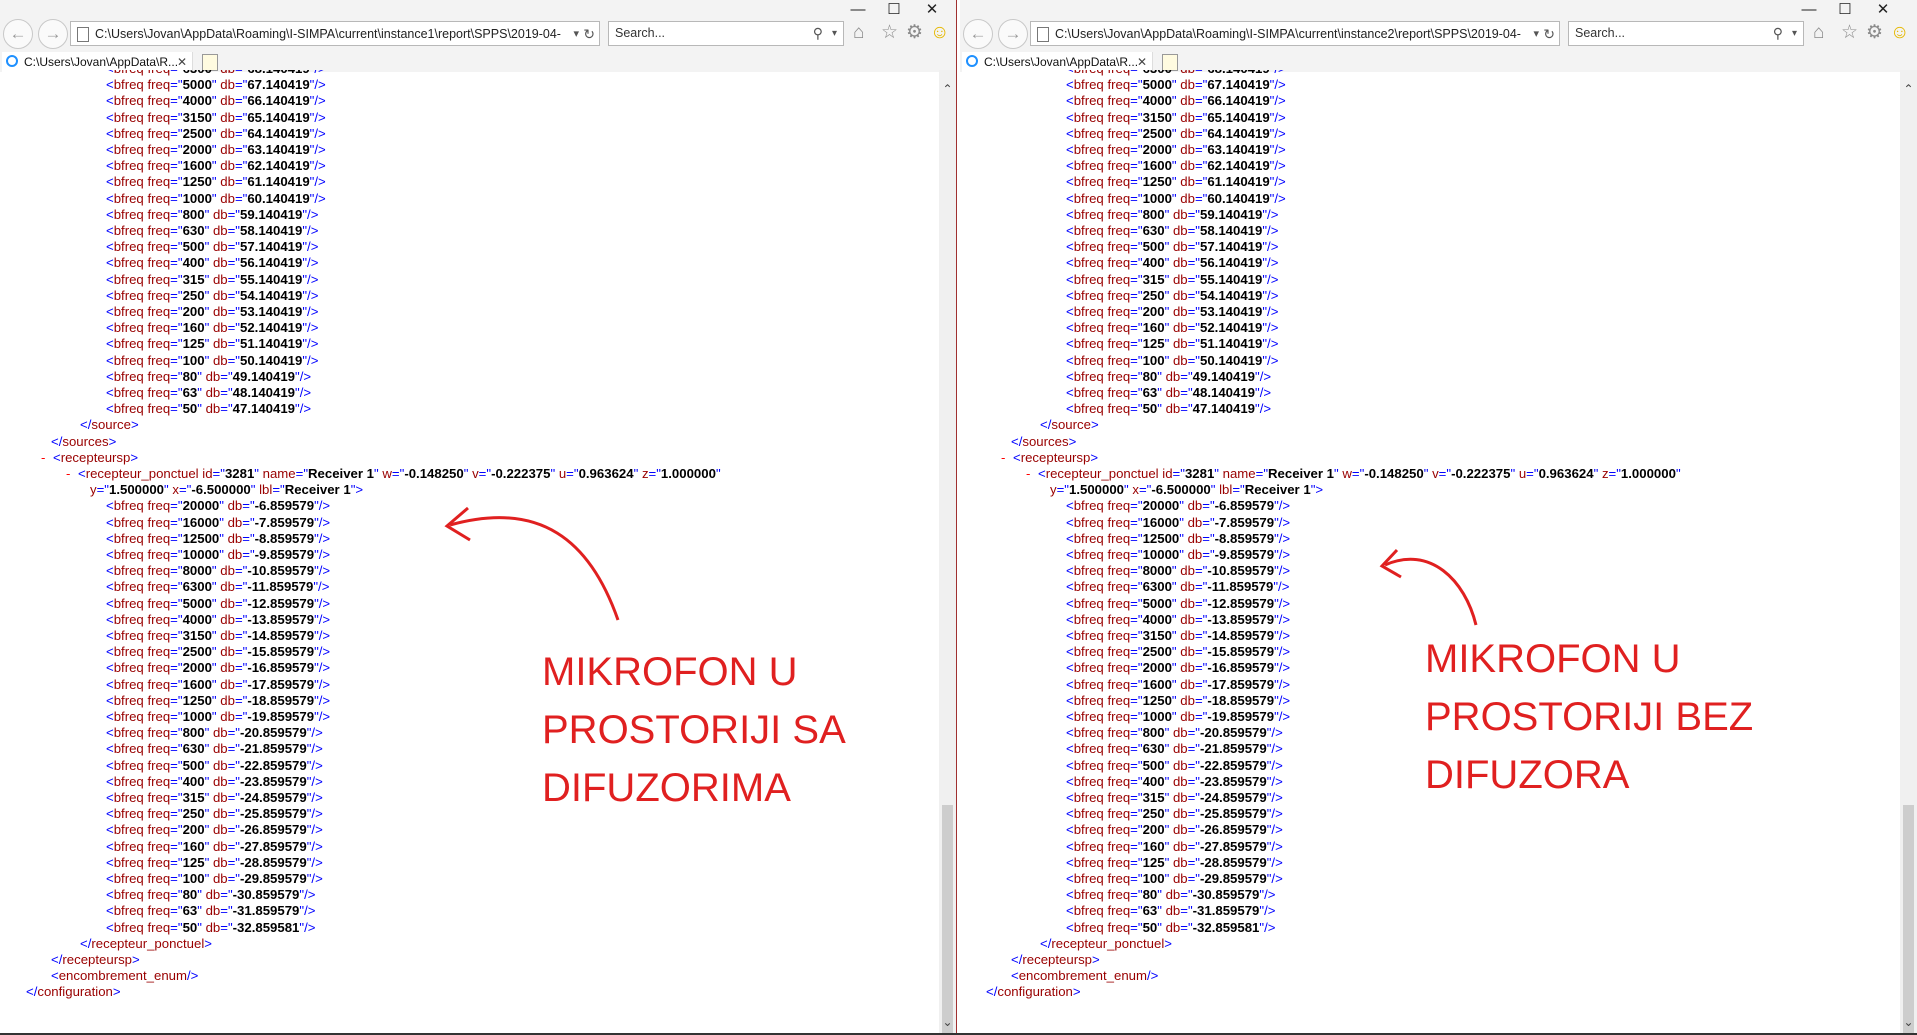 The image size is (1917, 1035). What do you see at coordinates (212, 312) in the screenshot?
I see `xml-bfreq-line: <bfreq freq="200" db="53.140419"/>` at bounding box center [212, 312].